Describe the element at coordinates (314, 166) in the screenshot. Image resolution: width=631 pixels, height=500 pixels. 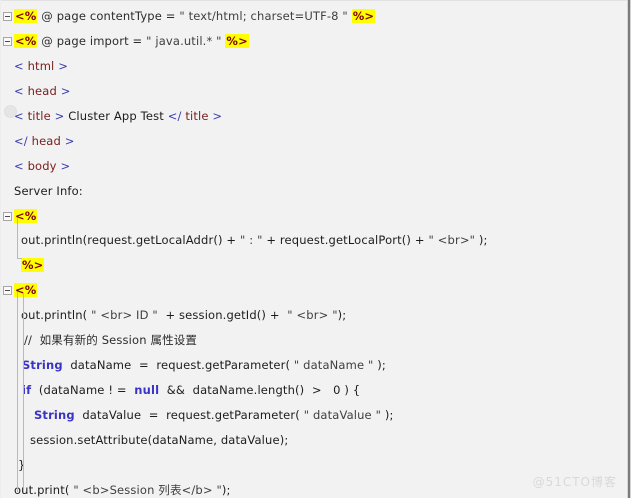
I see `code-line: < body >` at that location.